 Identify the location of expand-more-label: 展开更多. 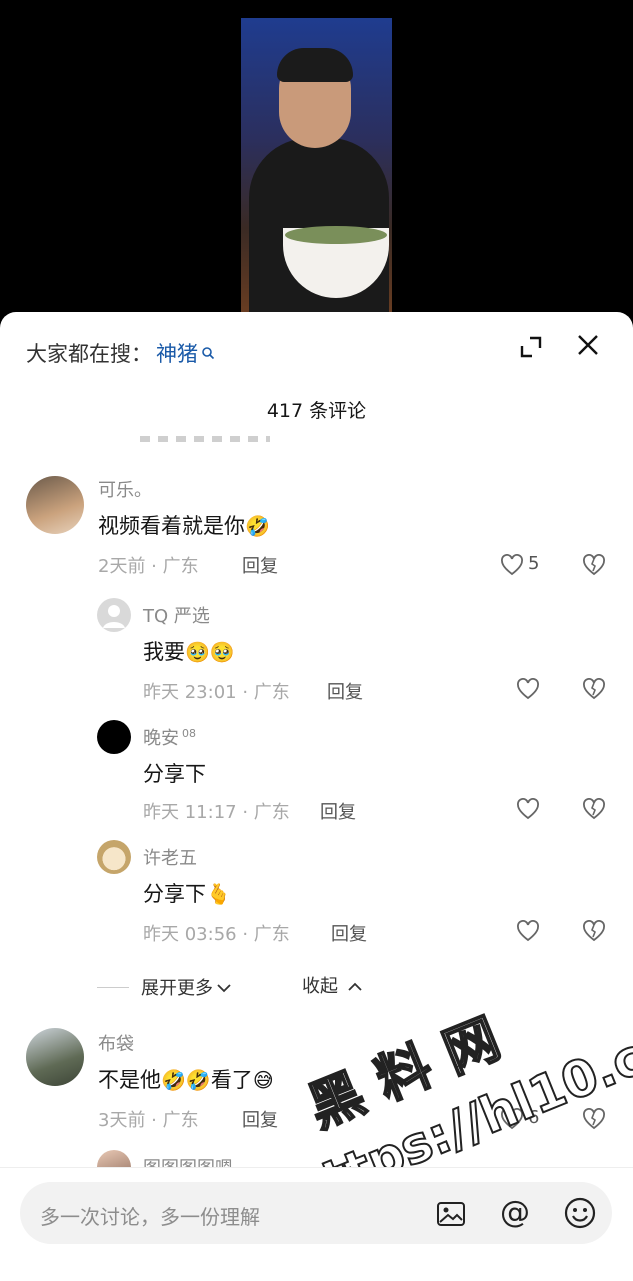
(177, 988).